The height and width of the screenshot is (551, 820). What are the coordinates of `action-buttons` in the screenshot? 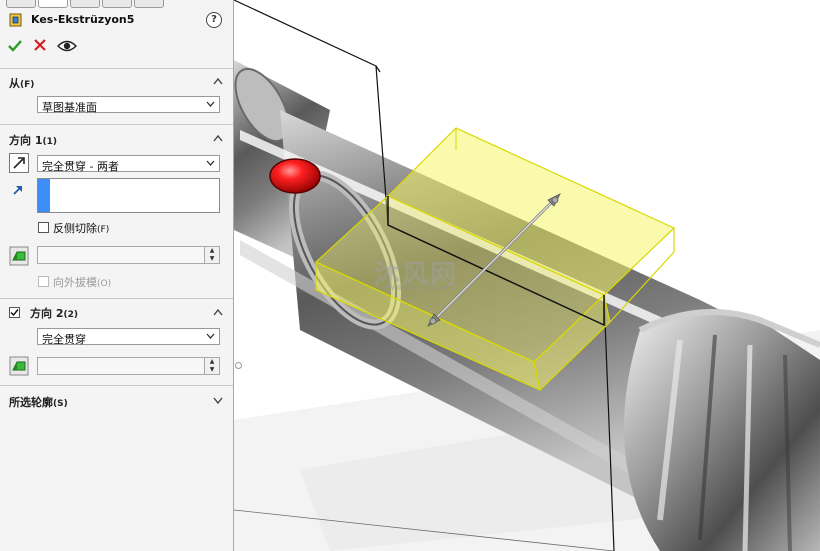 It's located at (116, 47).